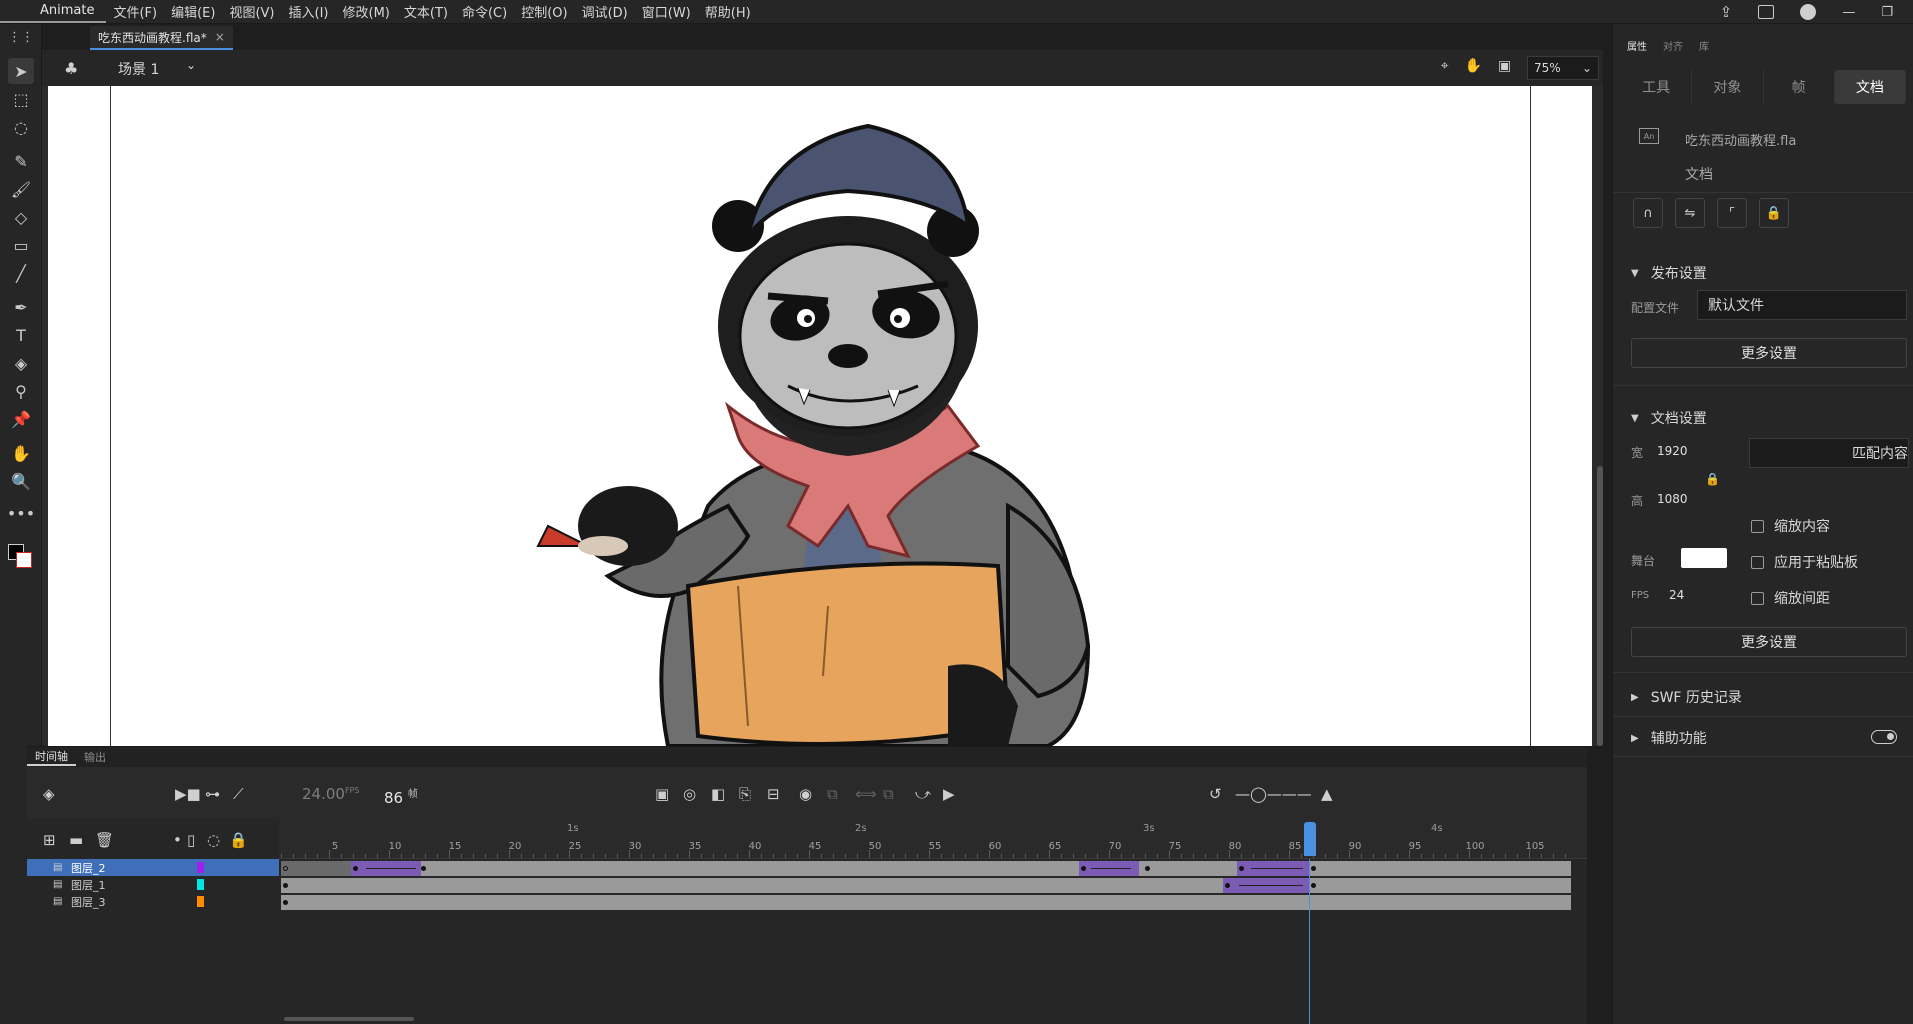  I want to click on menu-insert: 插入(I), so click(309, 11).